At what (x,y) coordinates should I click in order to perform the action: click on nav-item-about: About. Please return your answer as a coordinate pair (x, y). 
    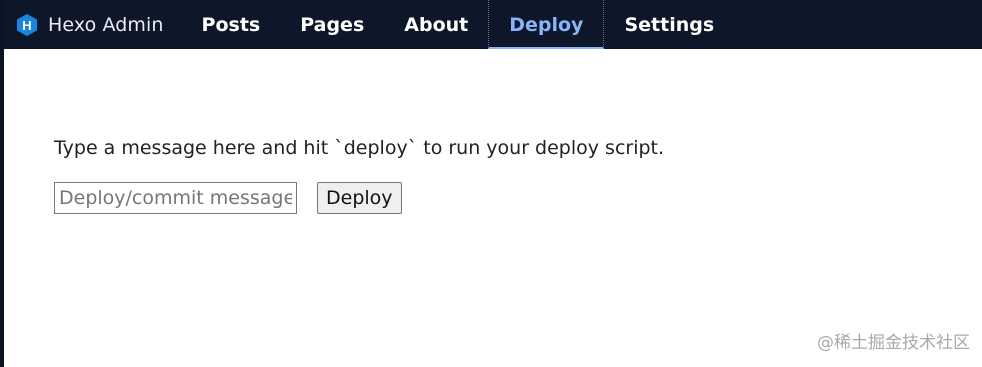
    Looking at the image, I should click on (436, 24).